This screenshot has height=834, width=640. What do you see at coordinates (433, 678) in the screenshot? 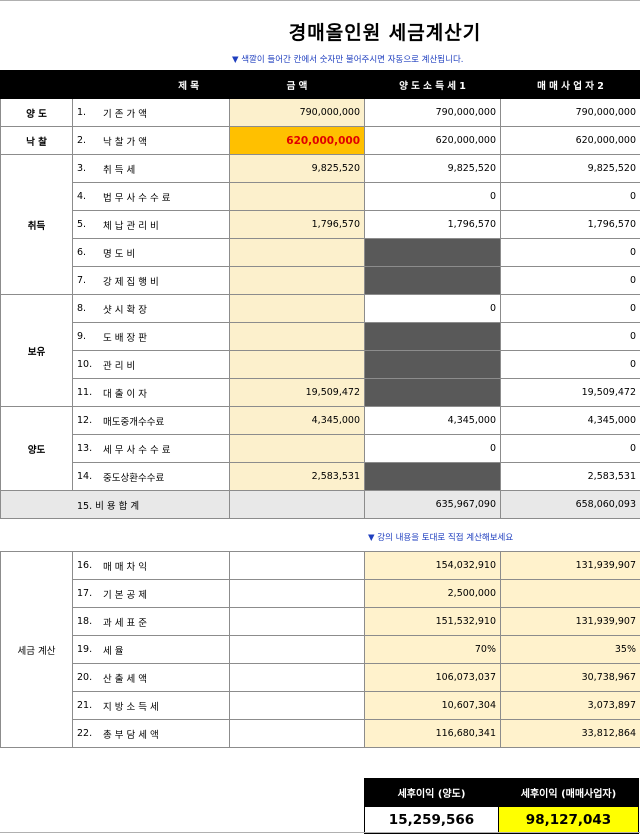
I see `value-col1: 106,073,037` at bounding box center [433, 678].